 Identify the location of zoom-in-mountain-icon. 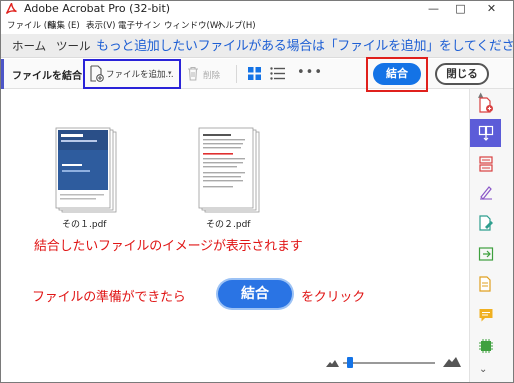
(452, 362).